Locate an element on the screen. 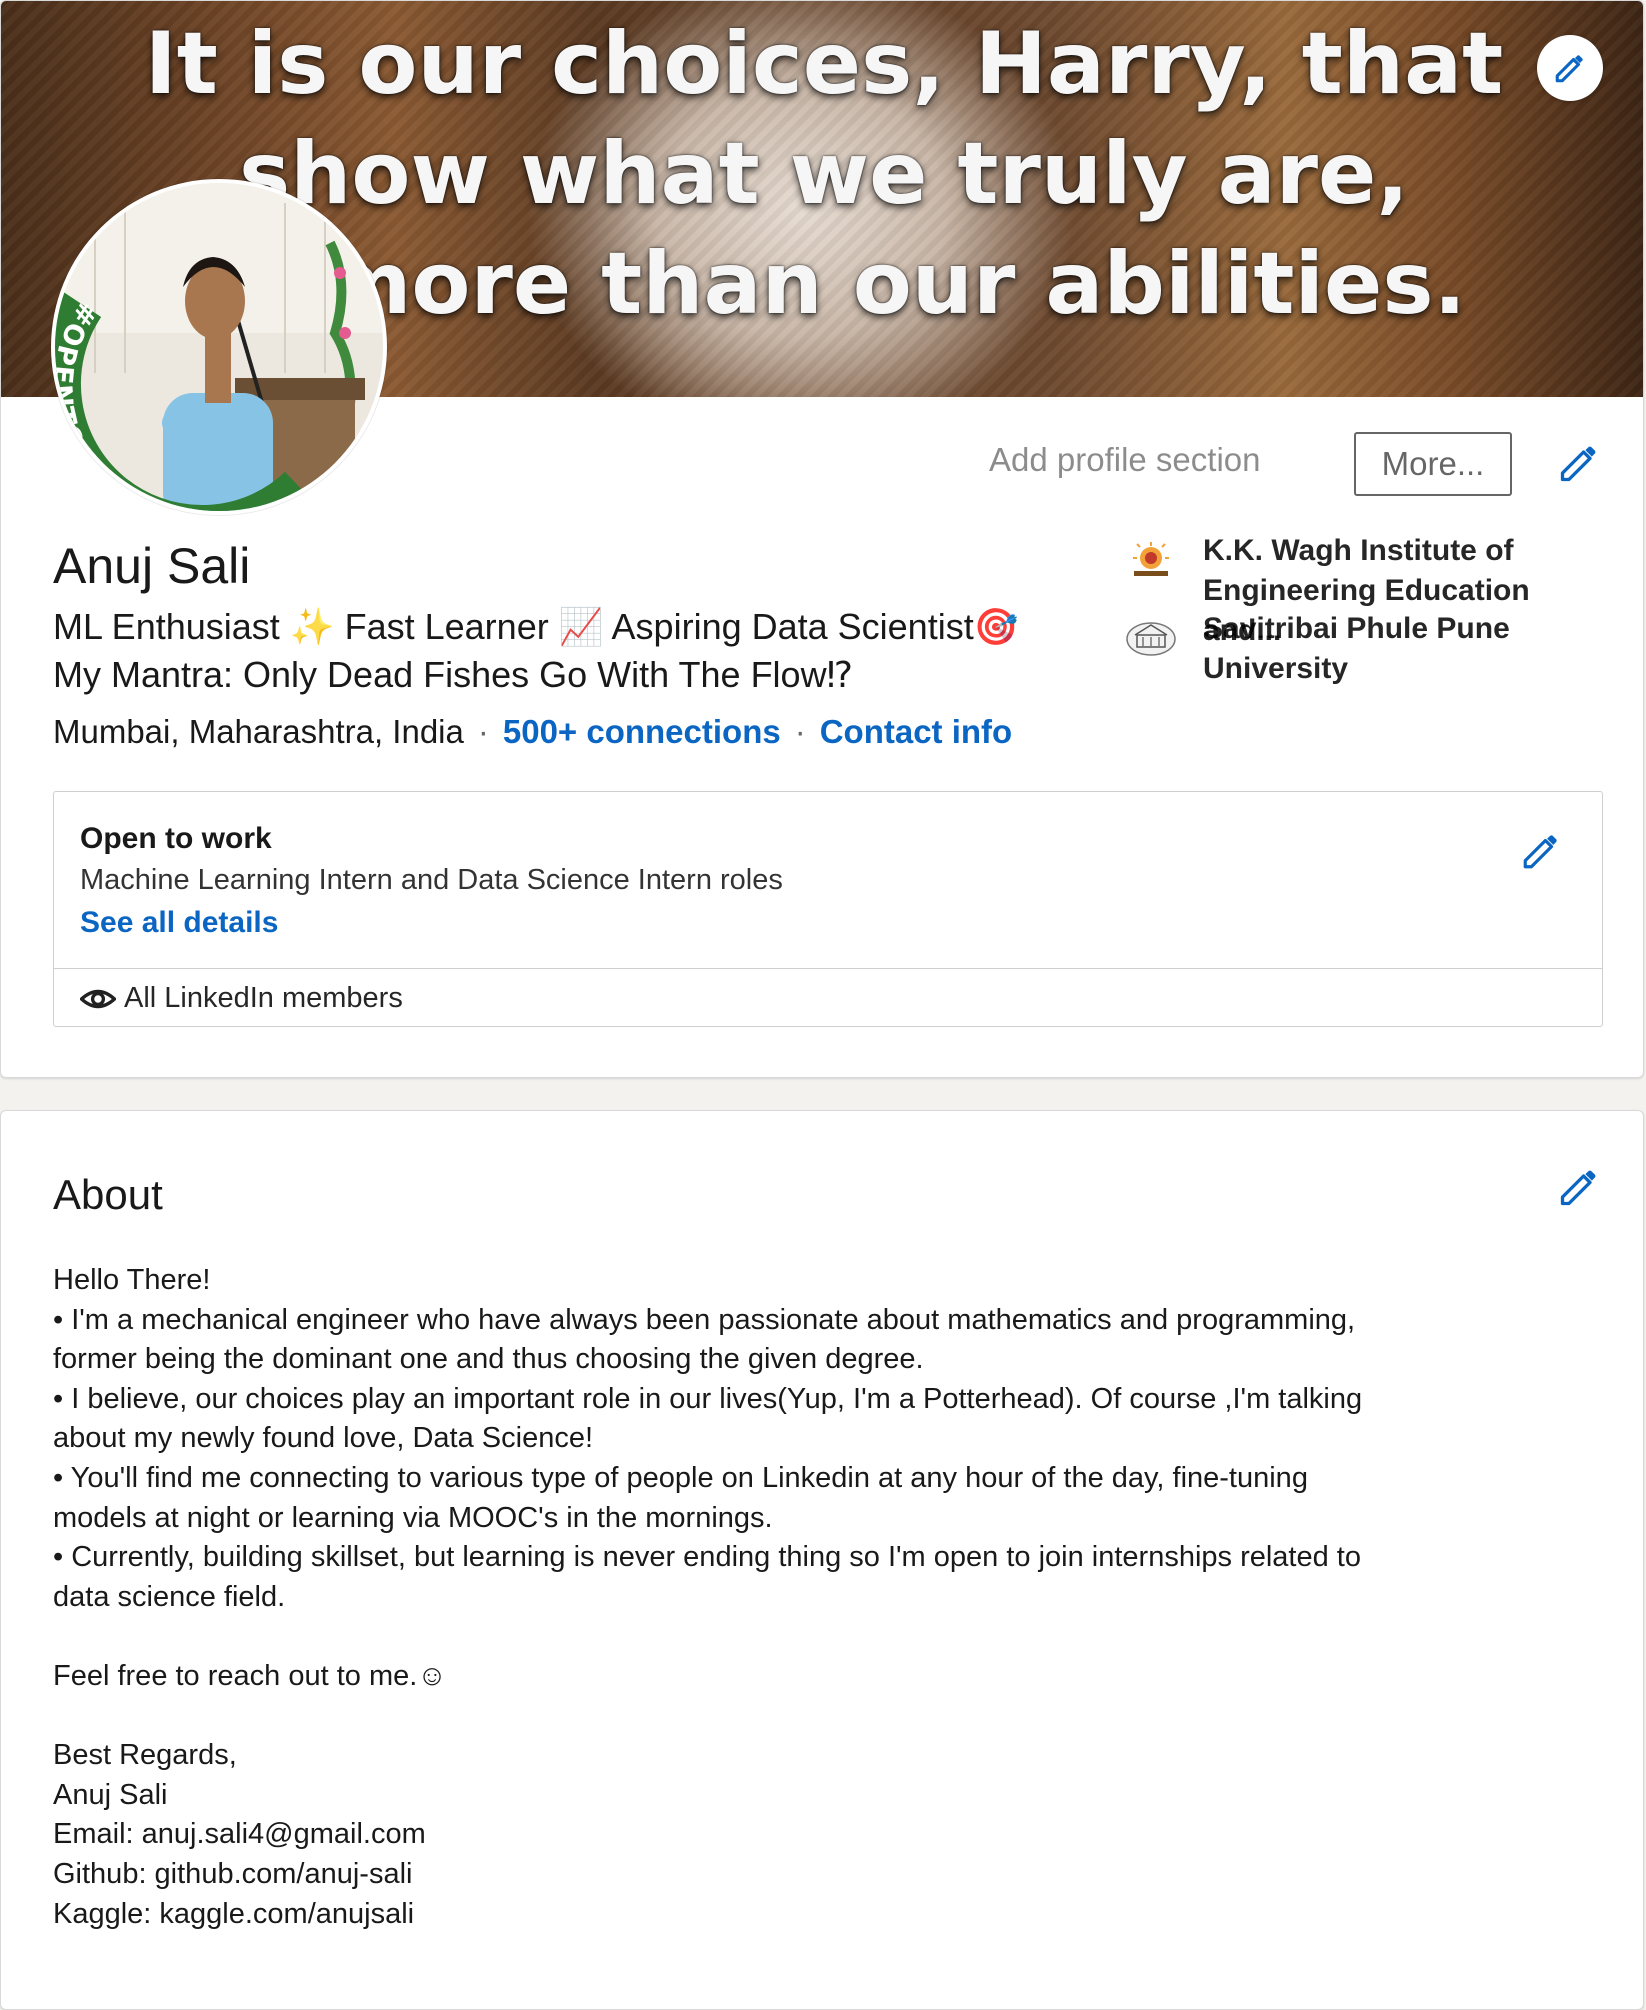 This screenshot has width=1646, height=2010. contact-info-link: Contact info is located at coordinates (916, 731).